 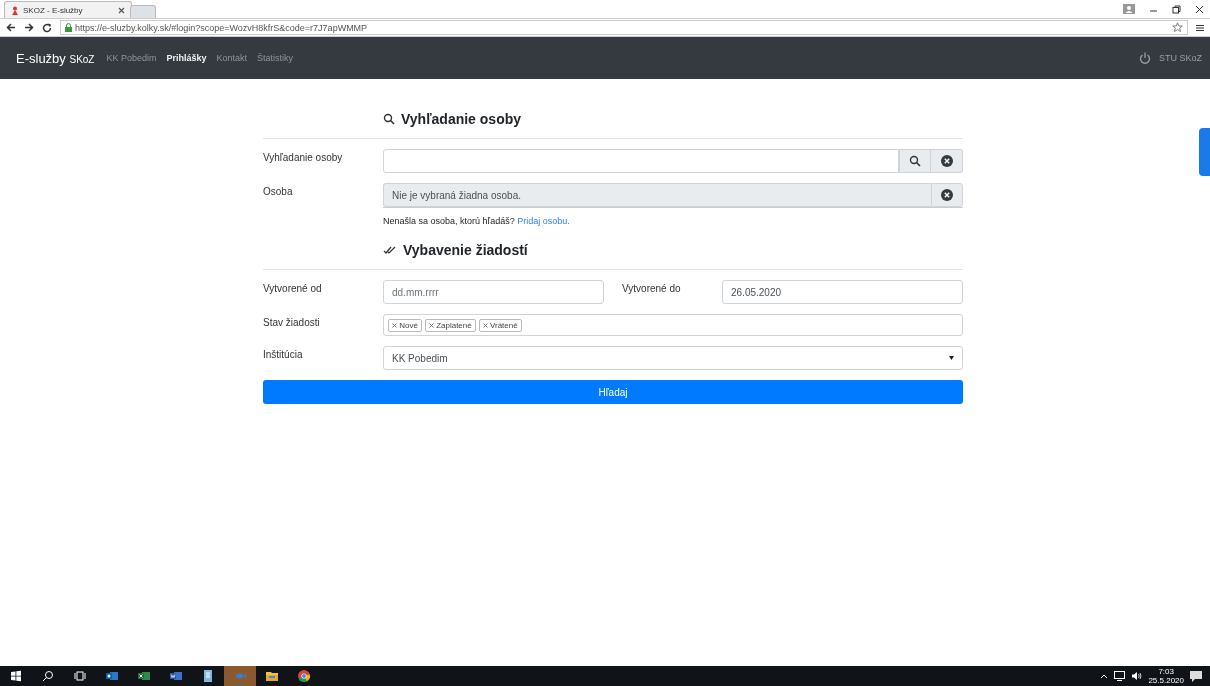 What do you see at coordinates (80, 676) in the screenshot?
I see `task-view-icon` at bounding box center [80, 676].